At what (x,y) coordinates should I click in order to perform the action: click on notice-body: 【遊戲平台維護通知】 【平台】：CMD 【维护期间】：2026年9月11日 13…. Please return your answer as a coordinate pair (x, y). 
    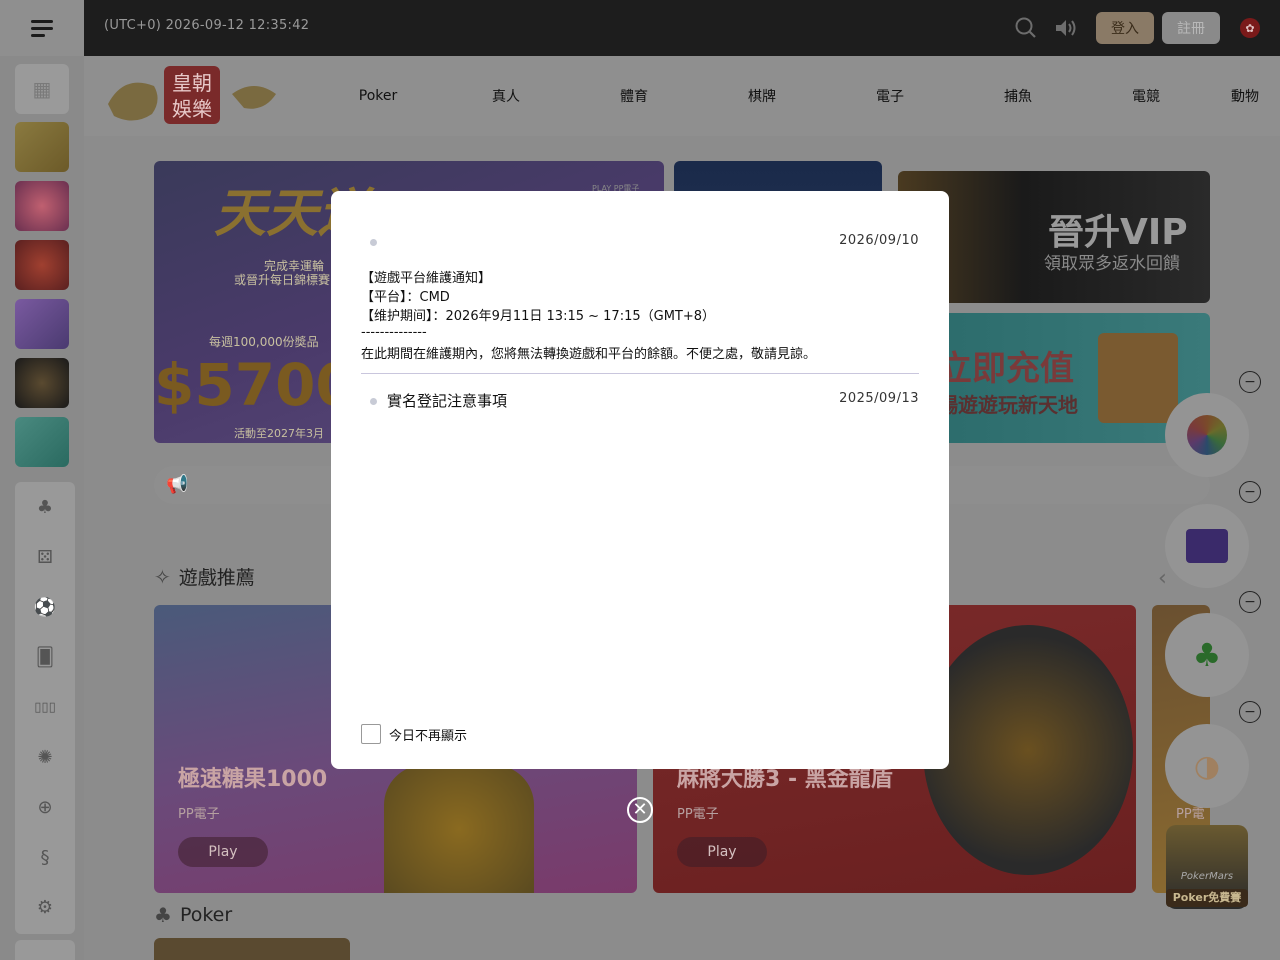
    Looking at the image, I should click on (640, 316).